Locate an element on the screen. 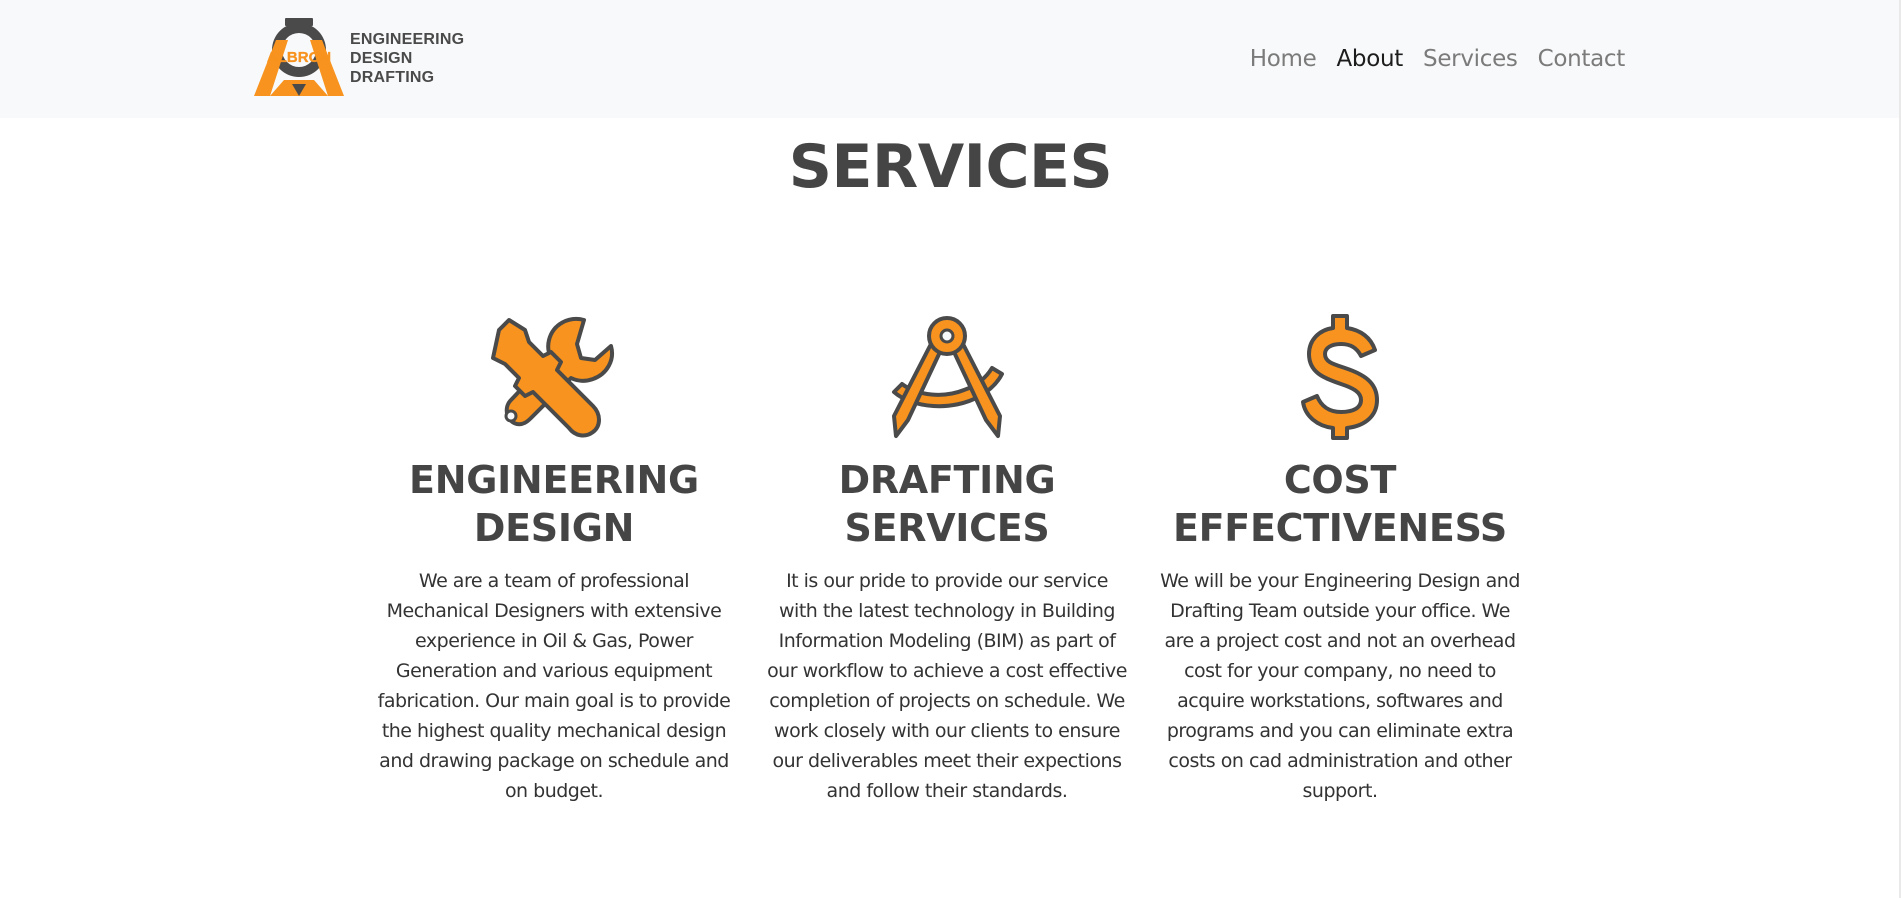 The width and height of the screenshot is (1901, 898). brand-line-3: DRAFTING is located at coordinates (392, 77).